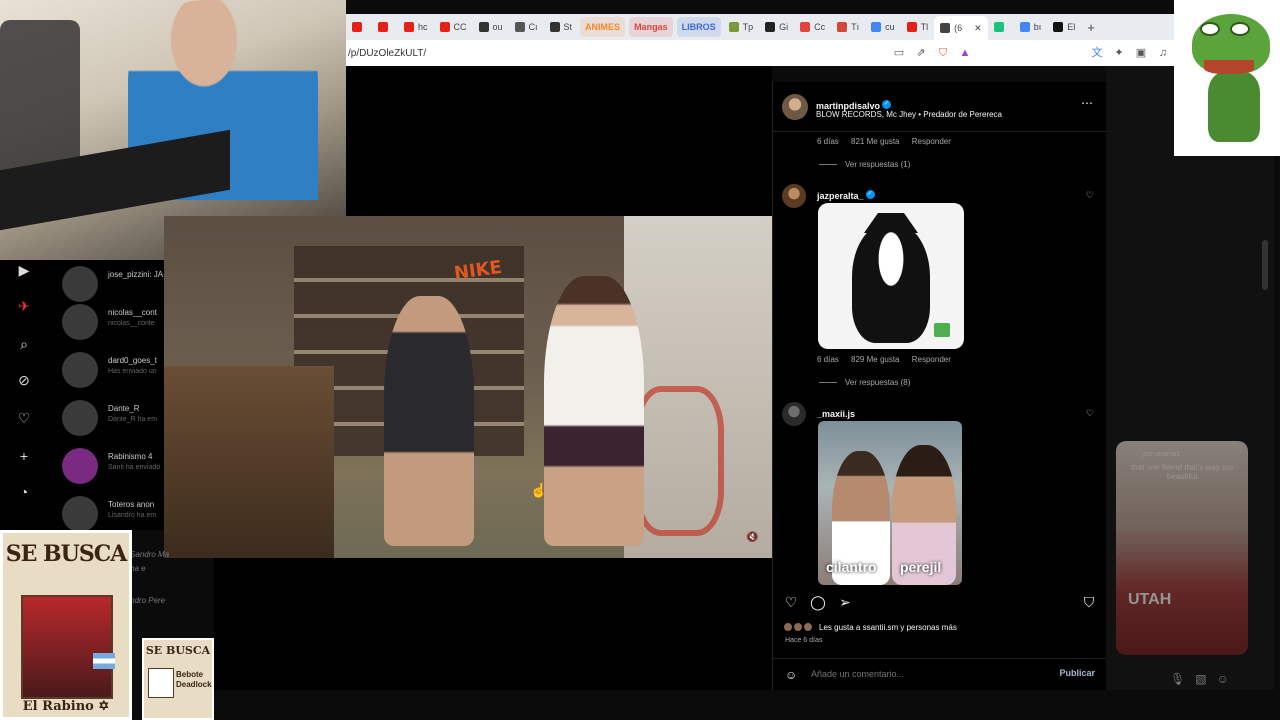 This screenshot has width=1280, height=720. What do you see at coordinates (921, 53) in the screenshot?
I see `share-icon: ⇗` at bounding box center [921, 53].